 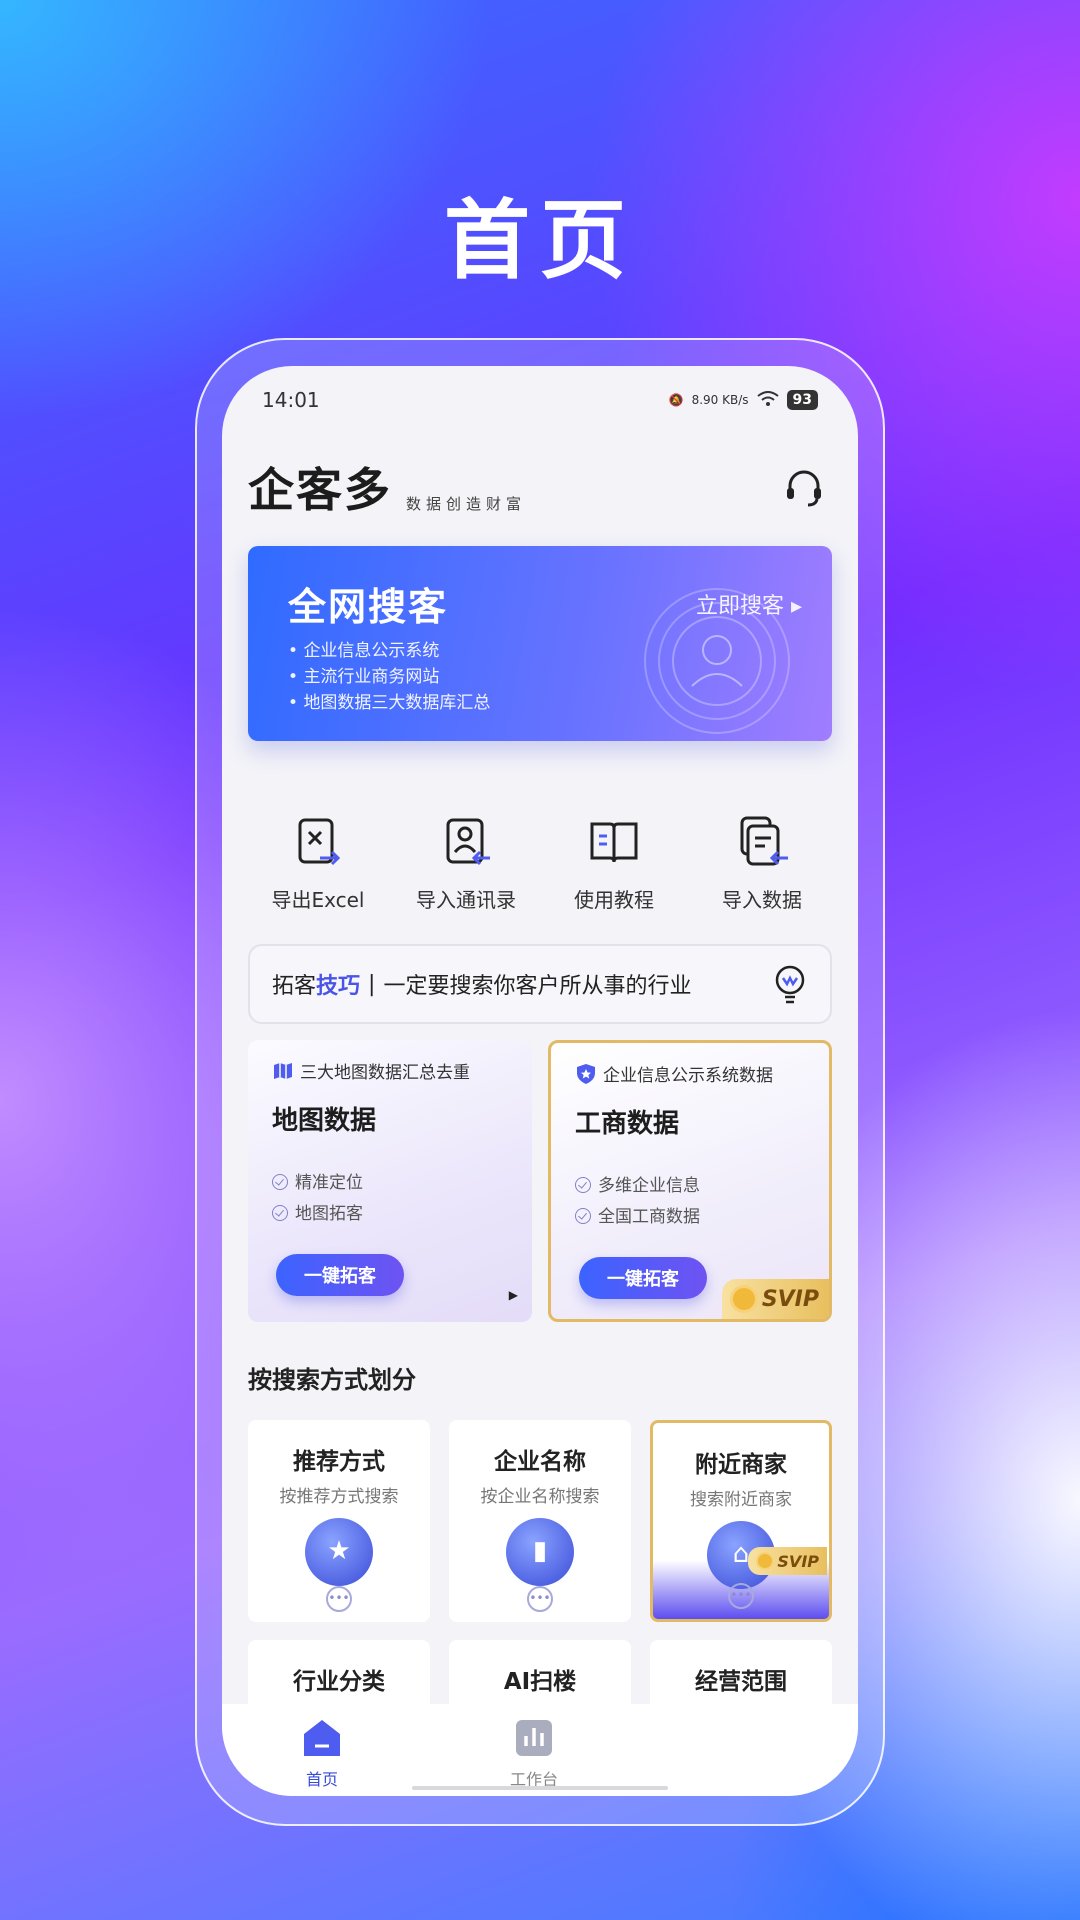 I want to click on feature-card-business-data: 企业信息公示系统数据 工商数据 多维企业信息 全国工商数据 一键拓客 SVIP, so click(x=690, y=1181).